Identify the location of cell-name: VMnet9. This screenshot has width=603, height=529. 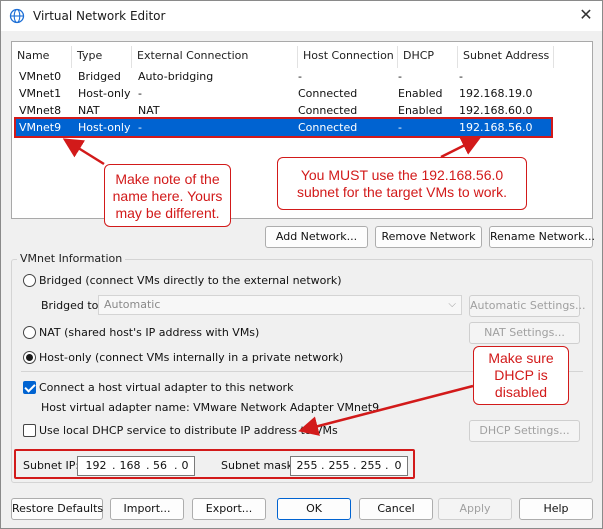
(40, 127).